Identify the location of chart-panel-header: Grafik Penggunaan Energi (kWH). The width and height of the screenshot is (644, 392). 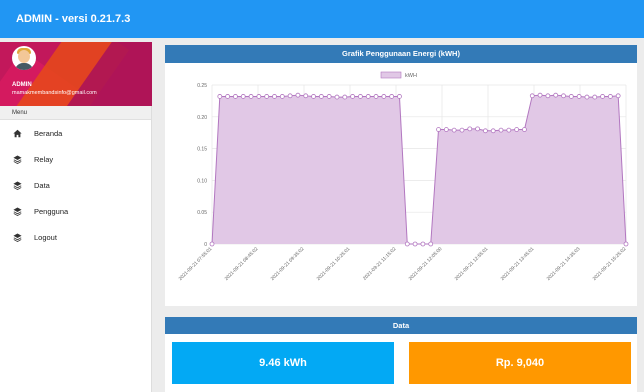
(401, 54).